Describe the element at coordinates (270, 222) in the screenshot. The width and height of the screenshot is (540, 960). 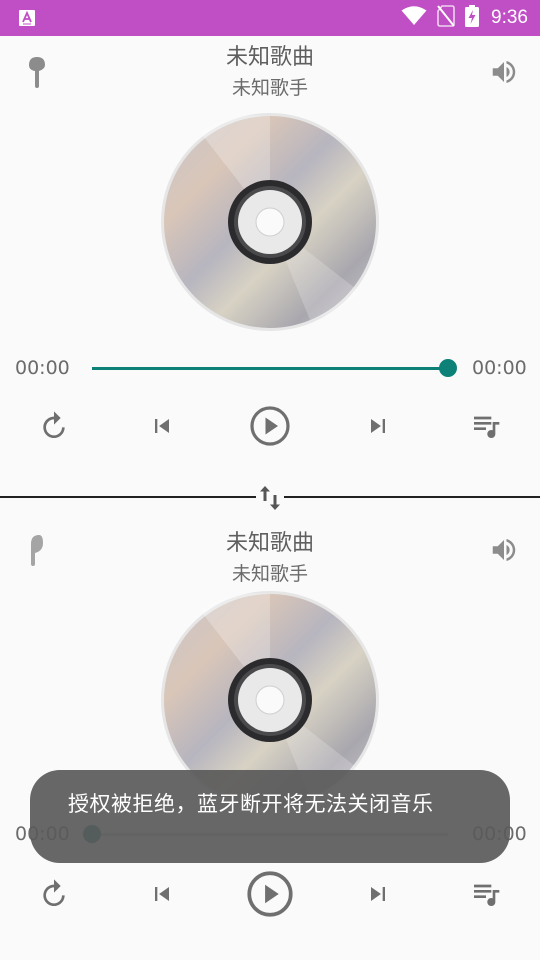
I see `album-disc` at that location.